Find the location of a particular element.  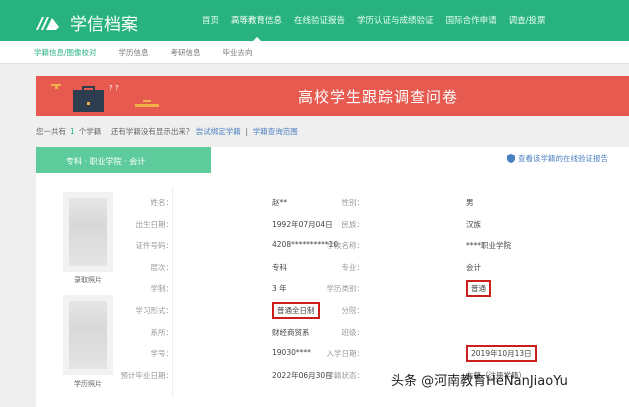

menu-international: 国际合作申请 is located at coordinates (471, 20).